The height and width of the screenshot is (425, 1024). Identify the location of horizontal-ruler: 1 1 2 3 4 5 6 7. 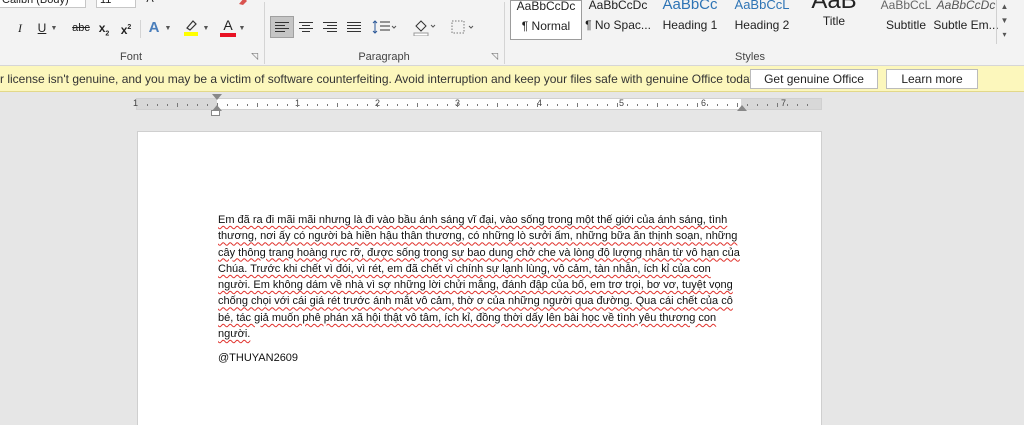
(477, 102).